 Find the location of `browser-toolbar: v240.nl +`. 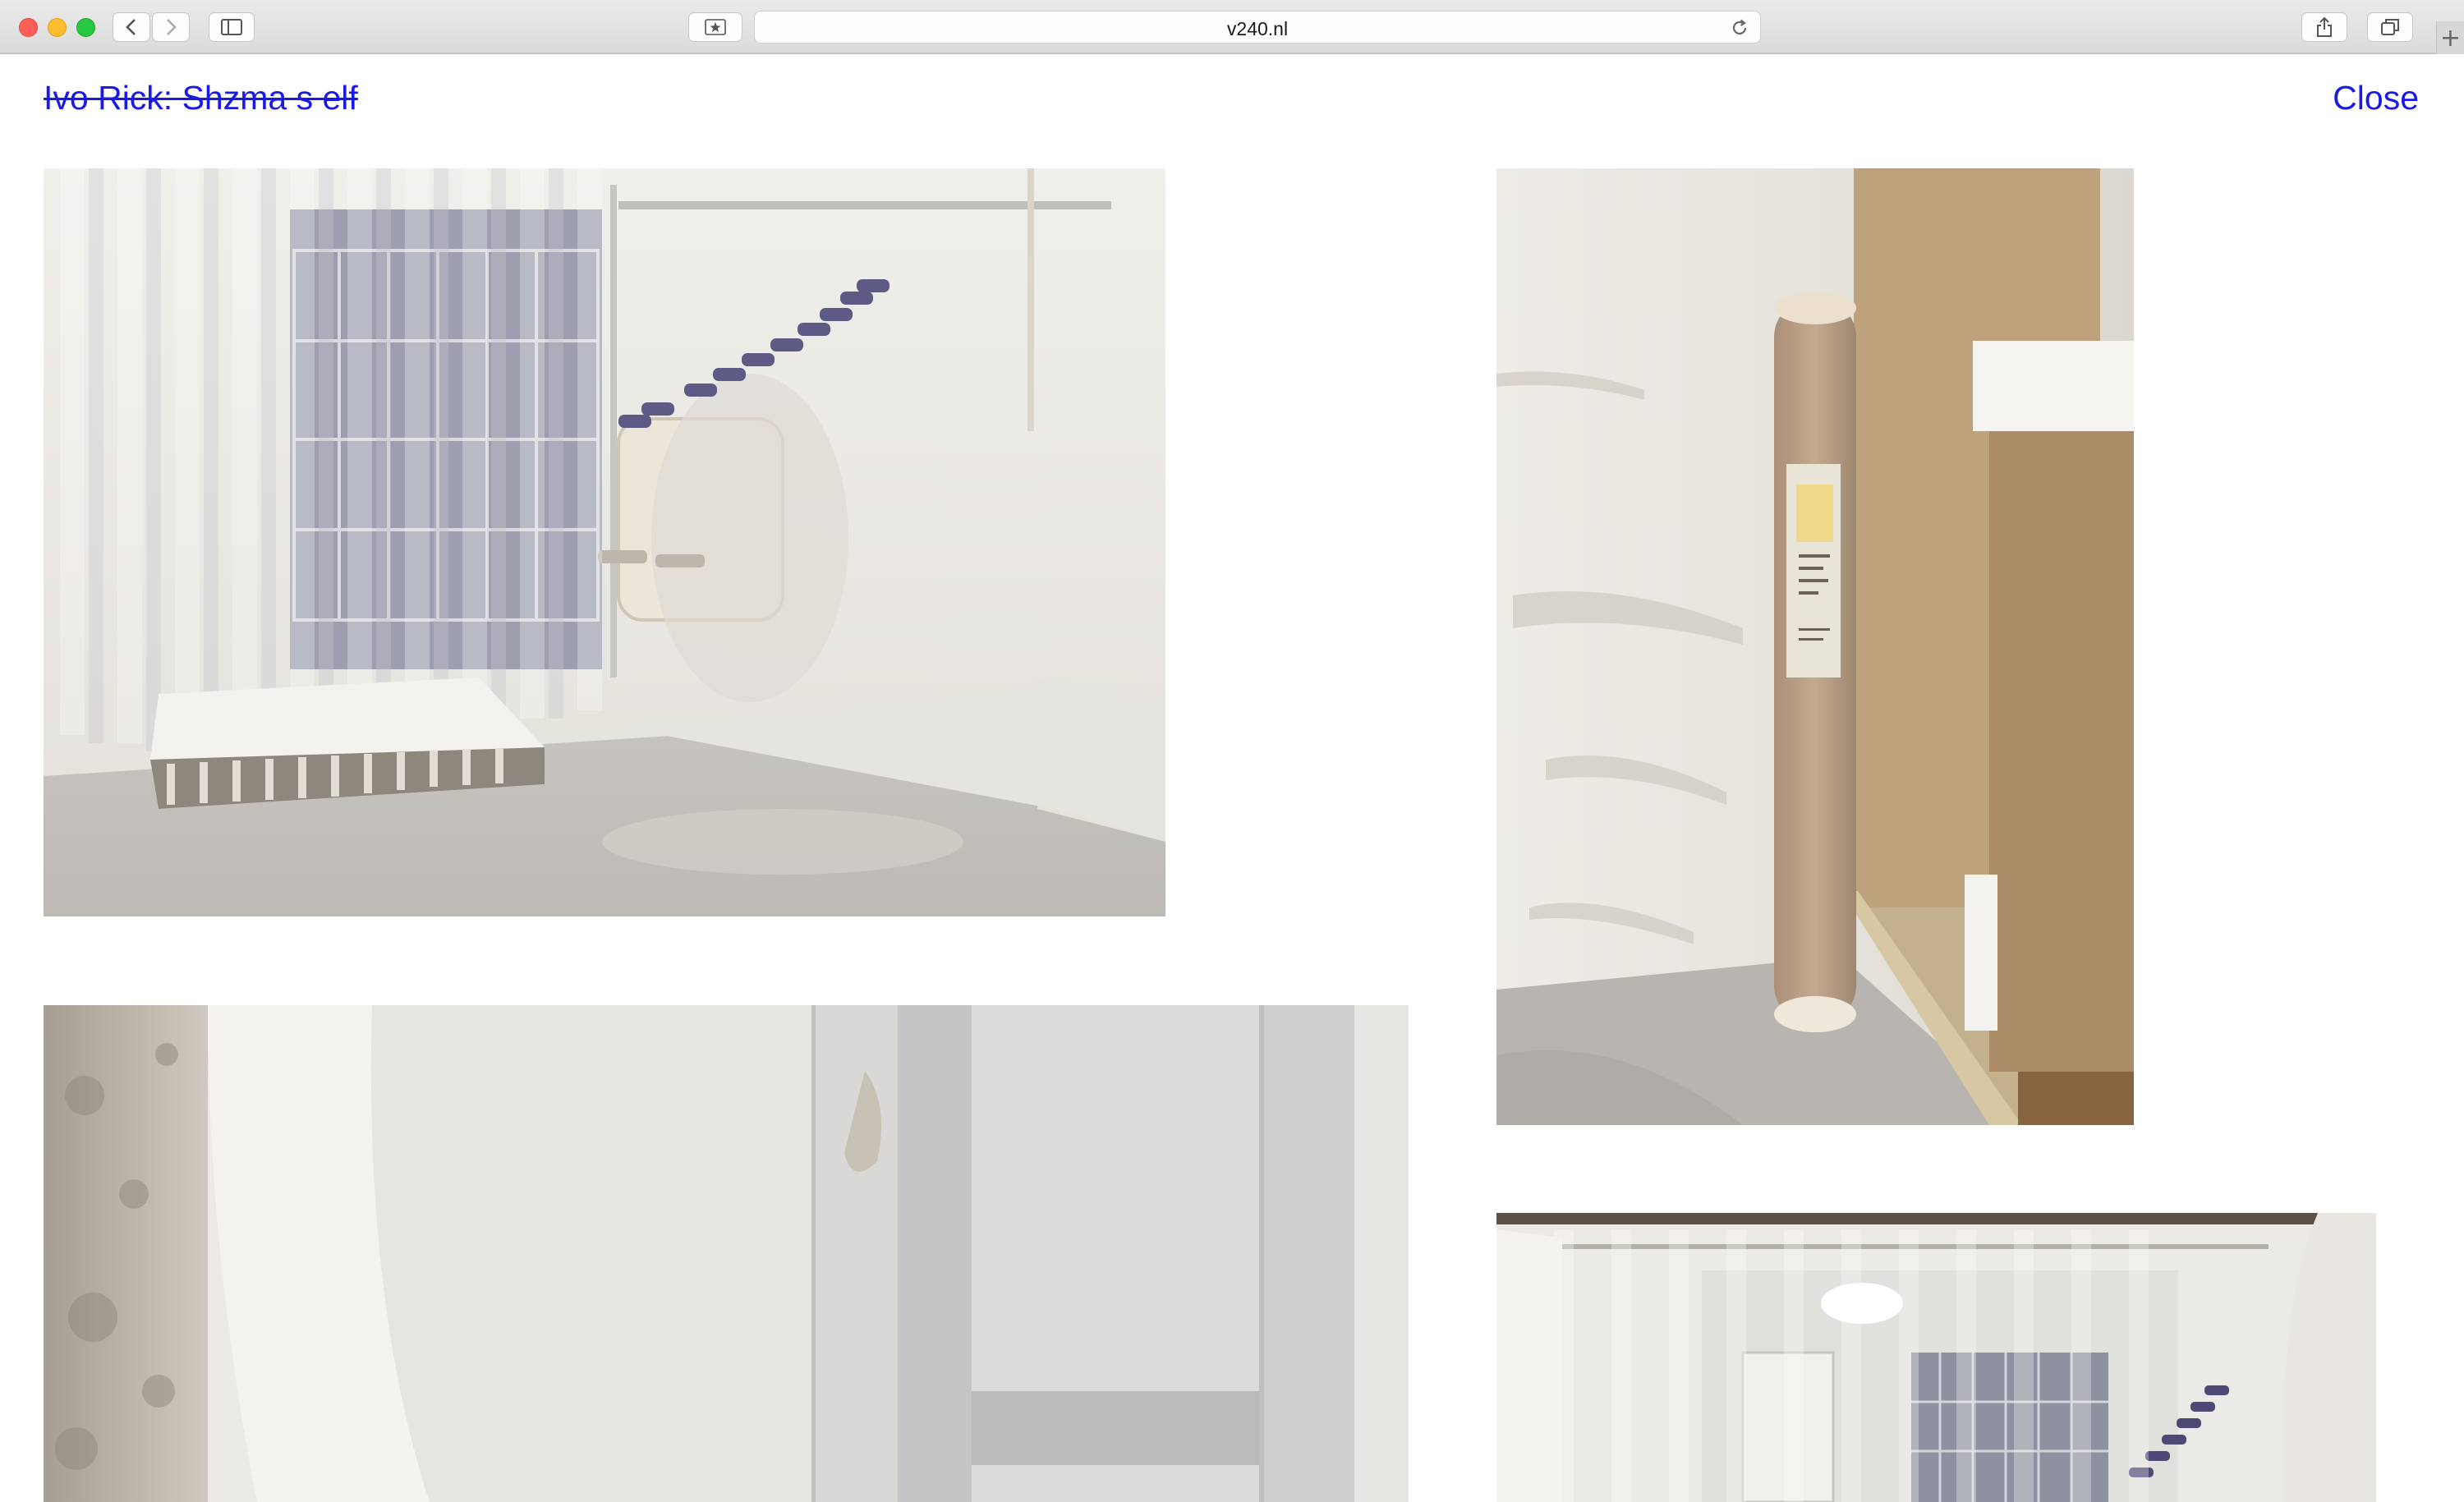

browser-toolbar: v240.nl + is located at coordinates (1232, 27).